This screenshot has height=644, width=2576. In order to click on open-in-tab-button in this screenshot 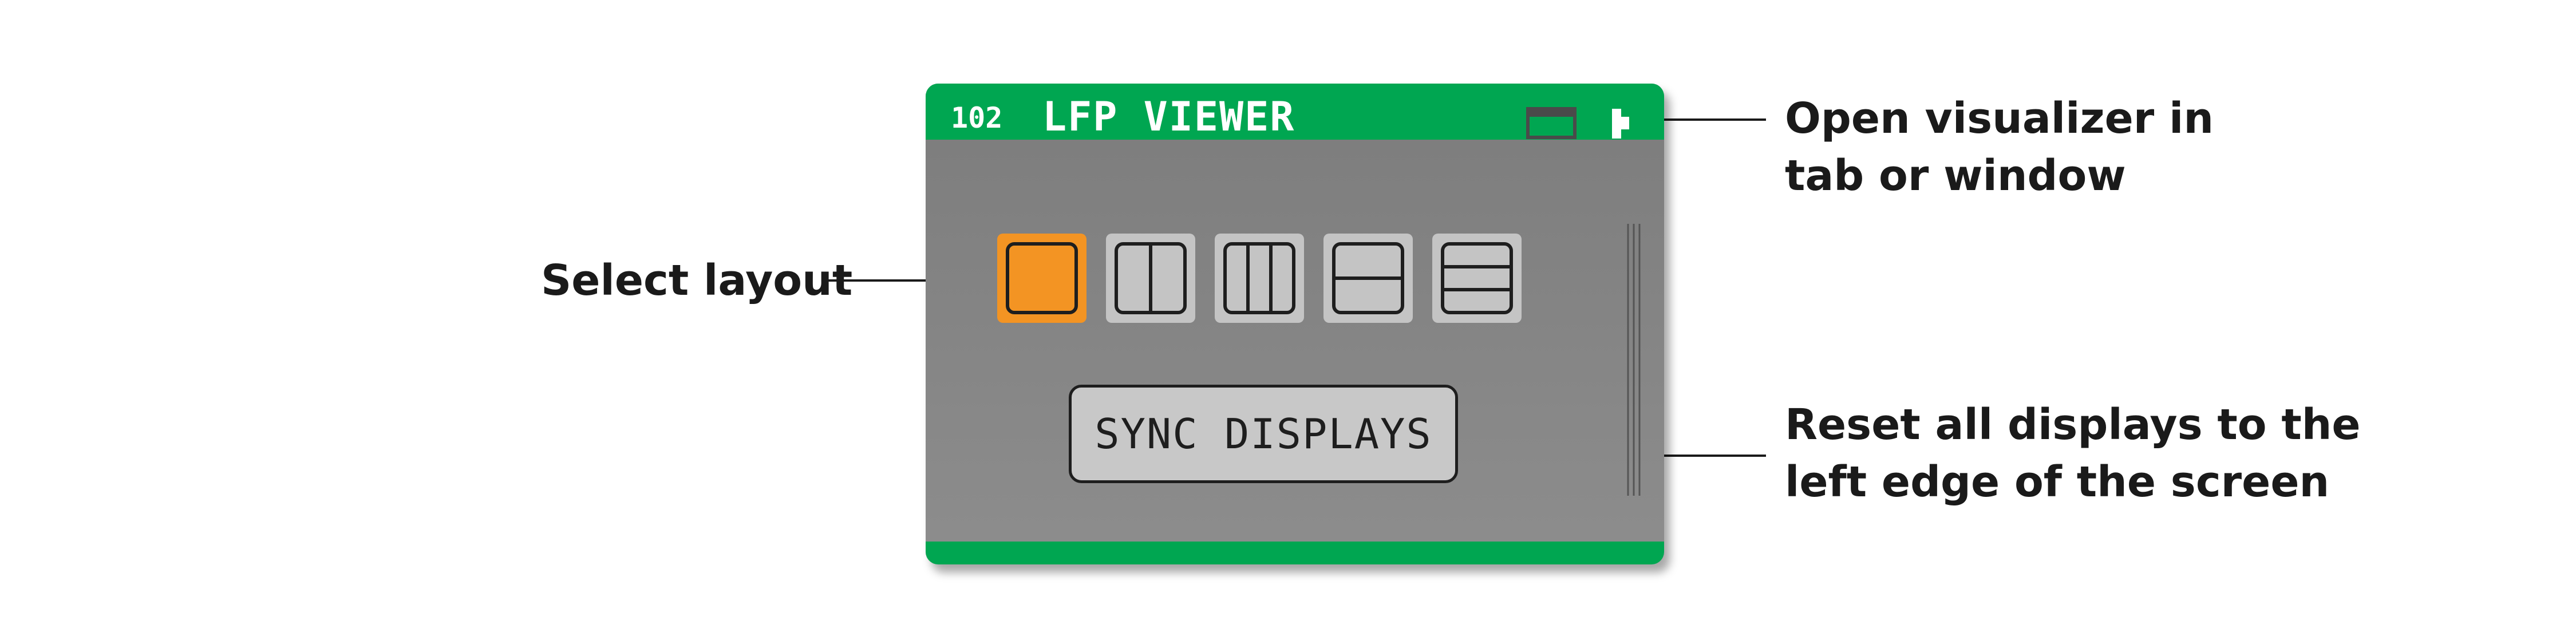, I will do `click(1622, 123)`.